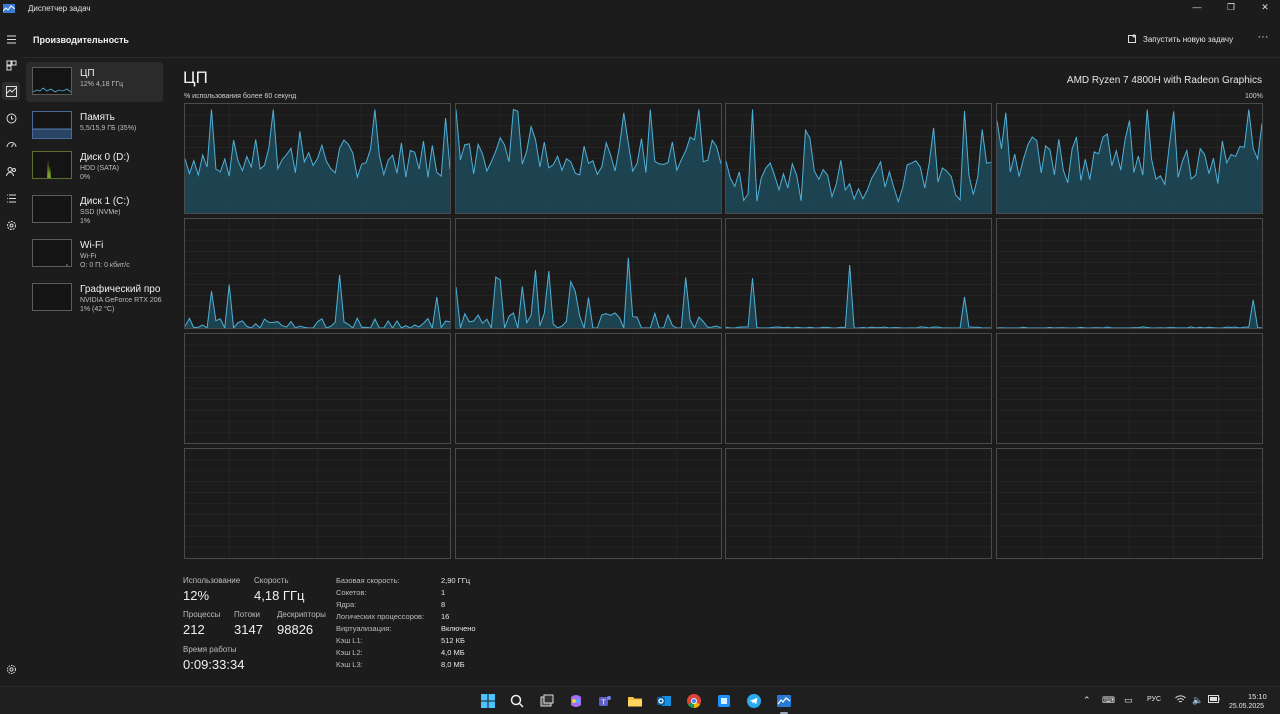 This screenshot has height=714, width=1280. Describe the element at coordinates (105, 157) in the screenshot. I see `sidebar-item-name: Диск 0 (D:)` at that location.